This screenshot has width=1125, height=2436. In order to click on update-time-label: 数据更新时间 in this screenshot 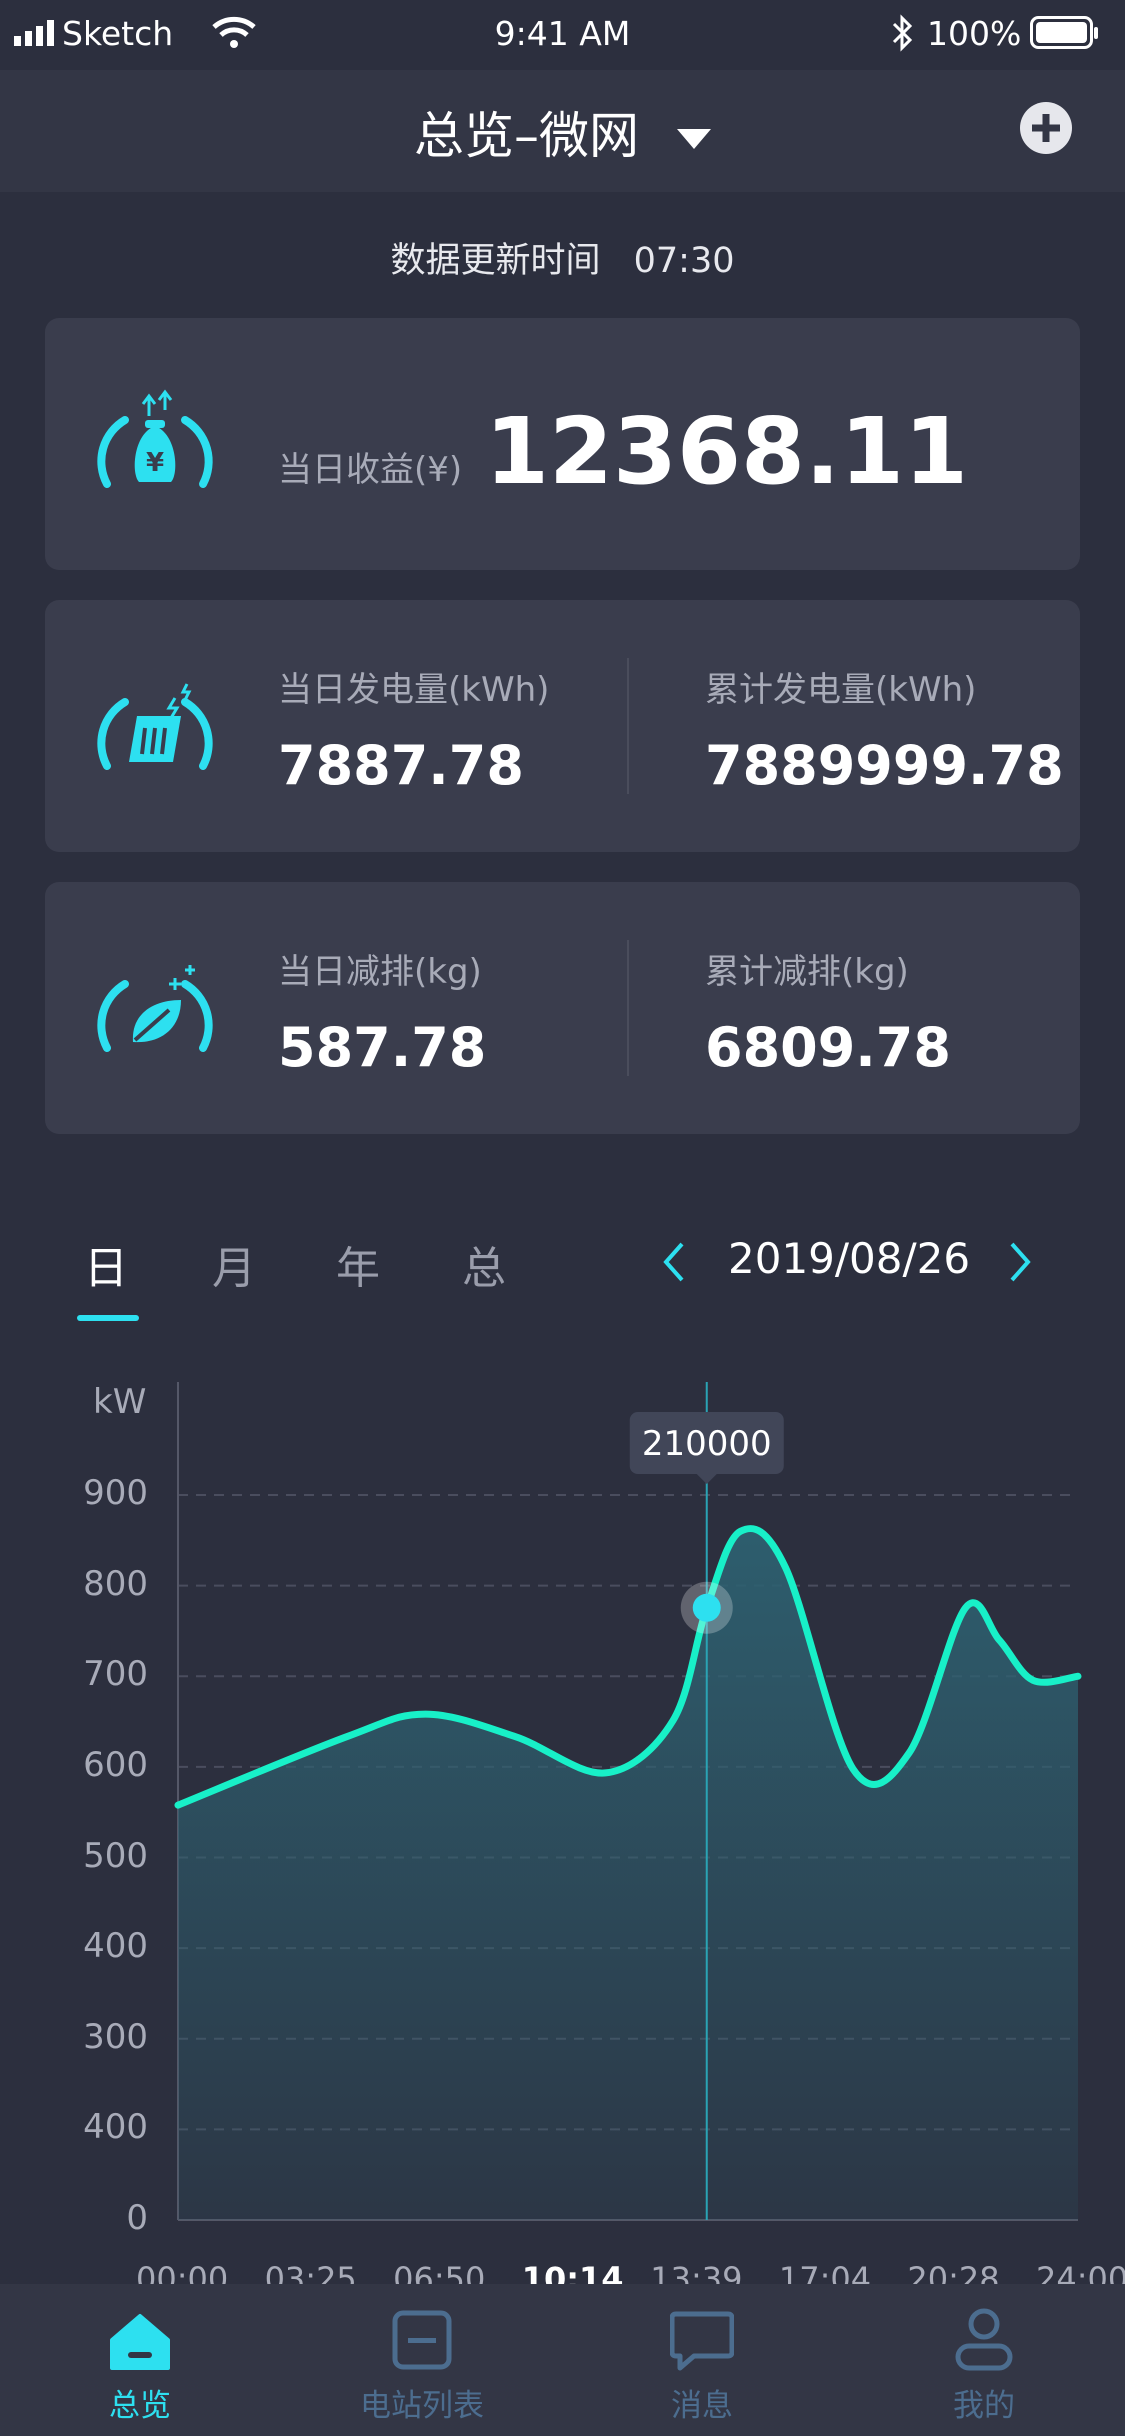, I will do `click(495, 261)`.